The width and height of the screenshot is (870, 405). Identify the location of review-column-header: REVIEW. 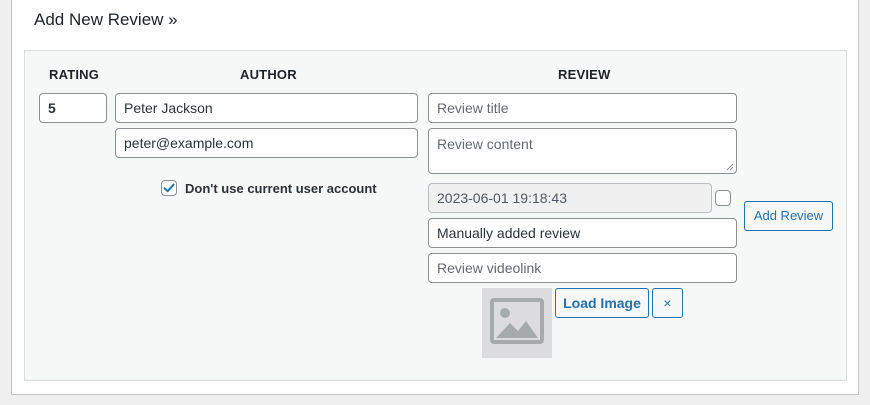
(584, 74).